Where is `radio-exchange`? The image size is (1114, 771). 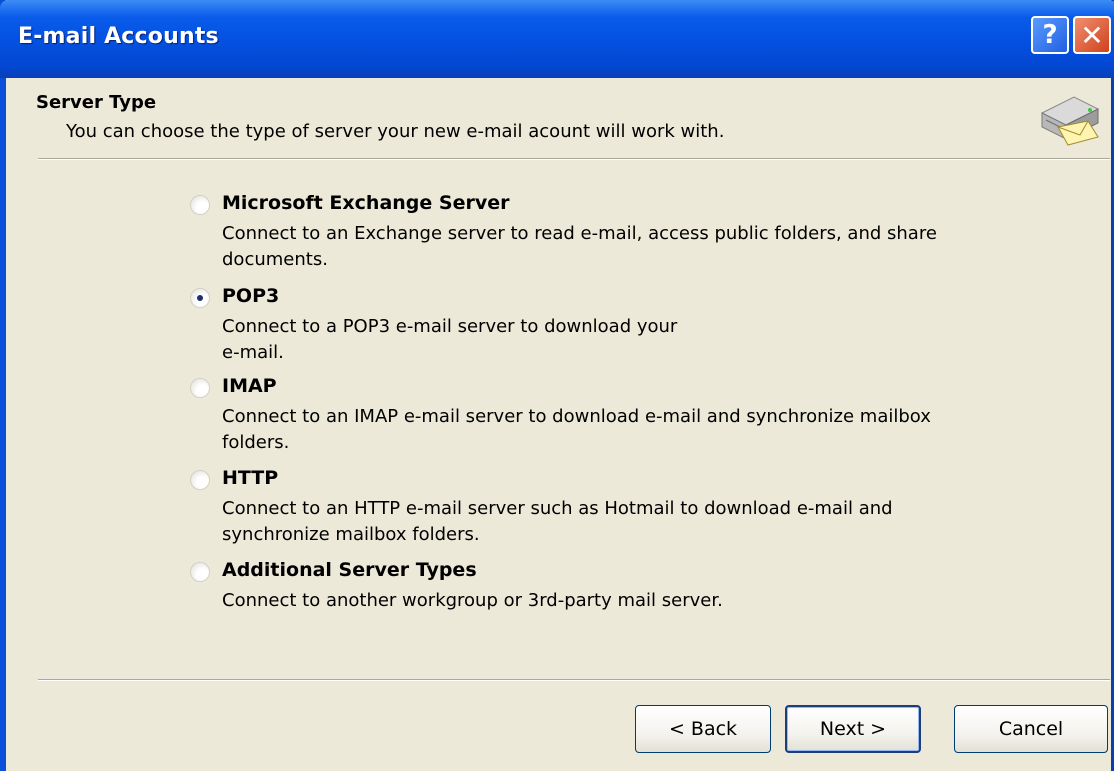
radio-exchange is located at coordinates (200, 205).